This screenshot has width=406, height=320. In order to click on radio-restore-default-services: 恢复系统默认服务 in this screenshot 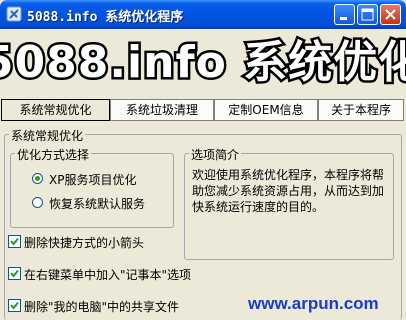, I will do `click(107, 203)`.